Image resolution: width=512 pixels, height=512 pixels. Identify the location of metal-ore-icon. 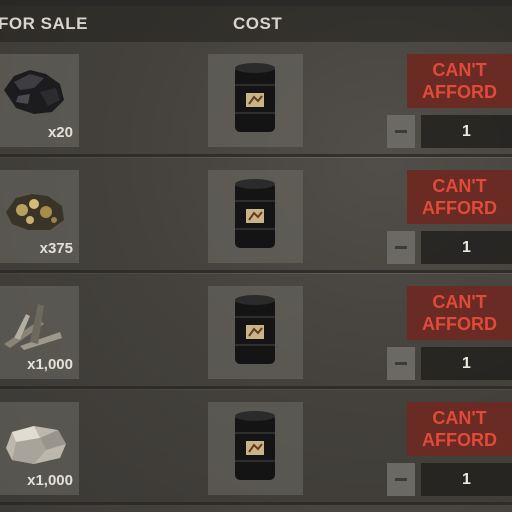
(35, 212).